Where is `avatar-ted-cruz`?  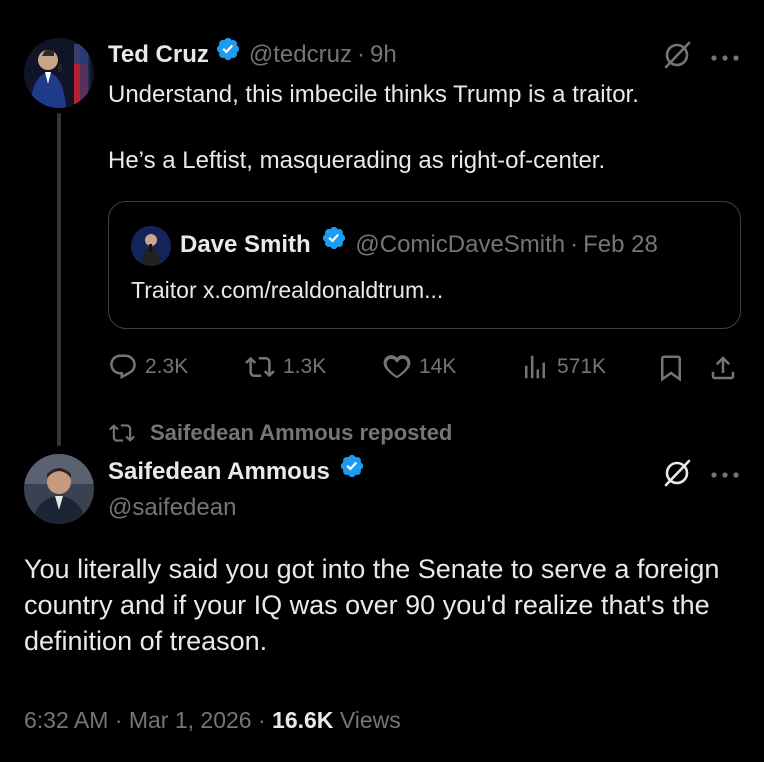
avatar-ted-cruz is located at coordinates (59, 73).